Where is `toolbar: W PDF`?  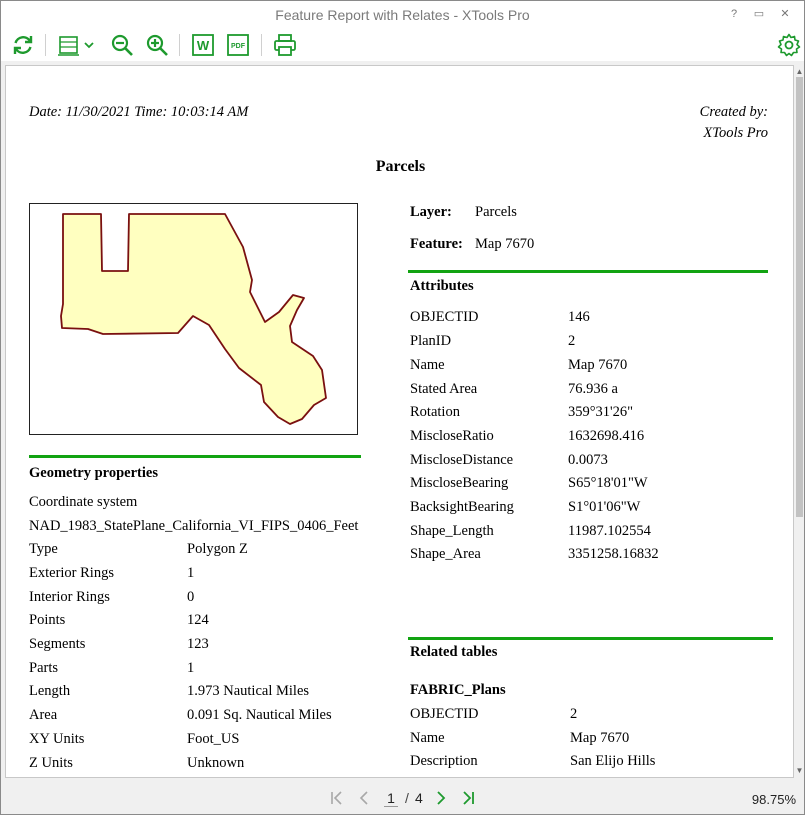
toolbar: W PDF is located at coordinates (402, 45).